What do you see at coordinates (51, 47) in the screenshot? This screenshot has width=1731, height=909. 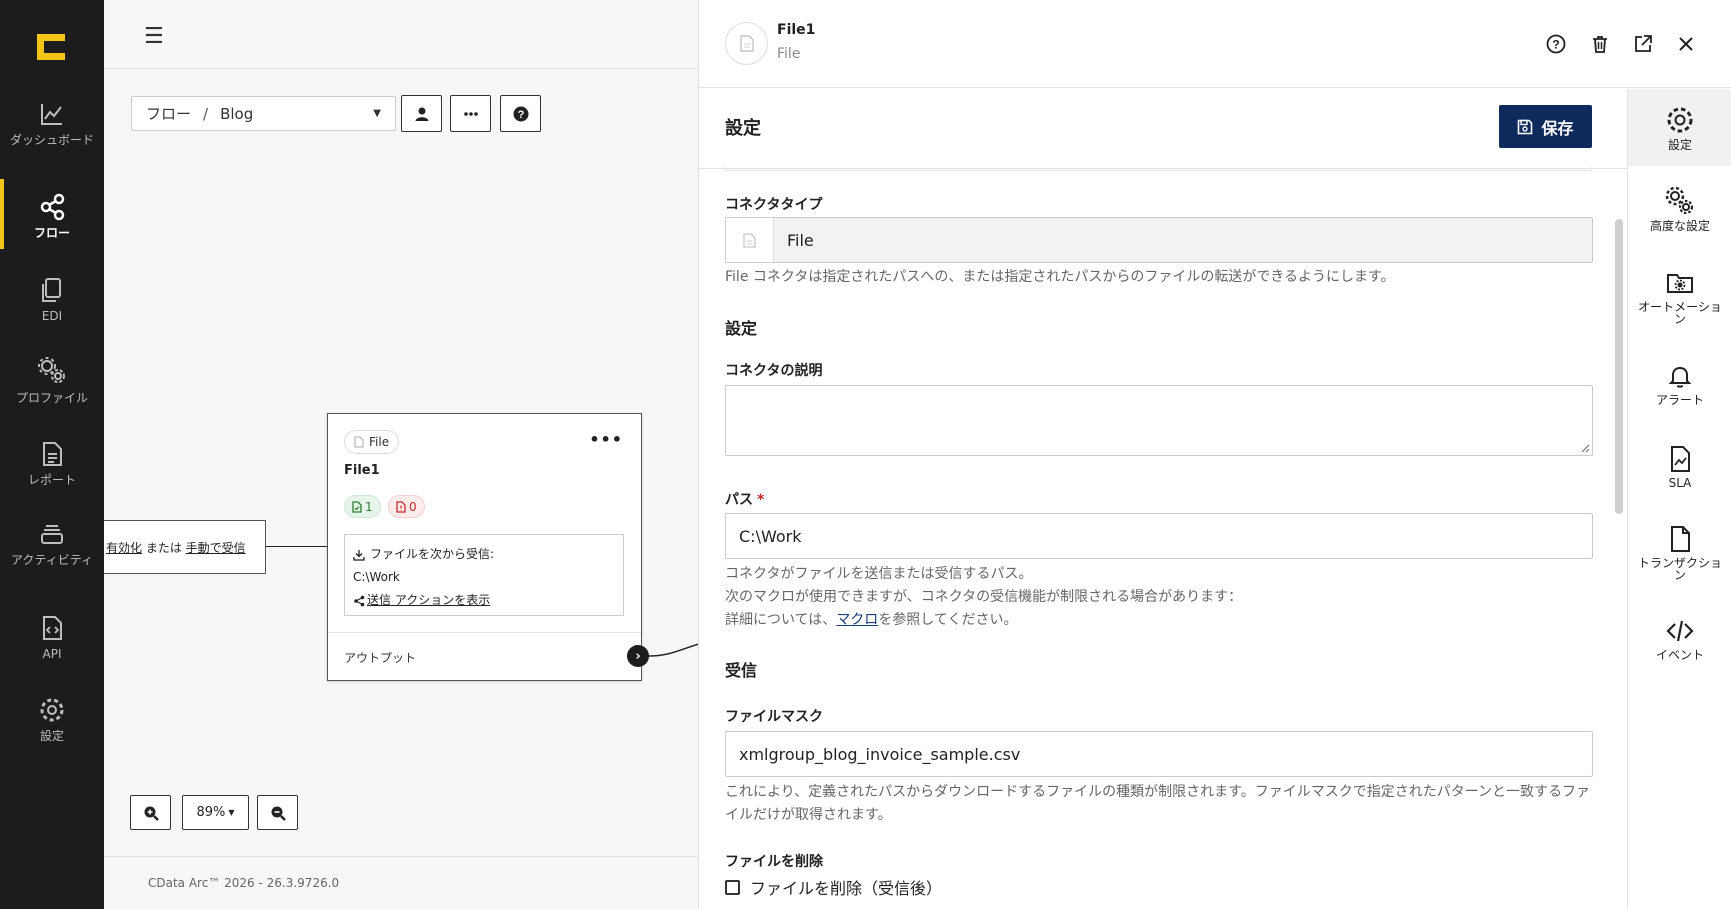 I see `cdata-logo` at bounding box center [51, 47].